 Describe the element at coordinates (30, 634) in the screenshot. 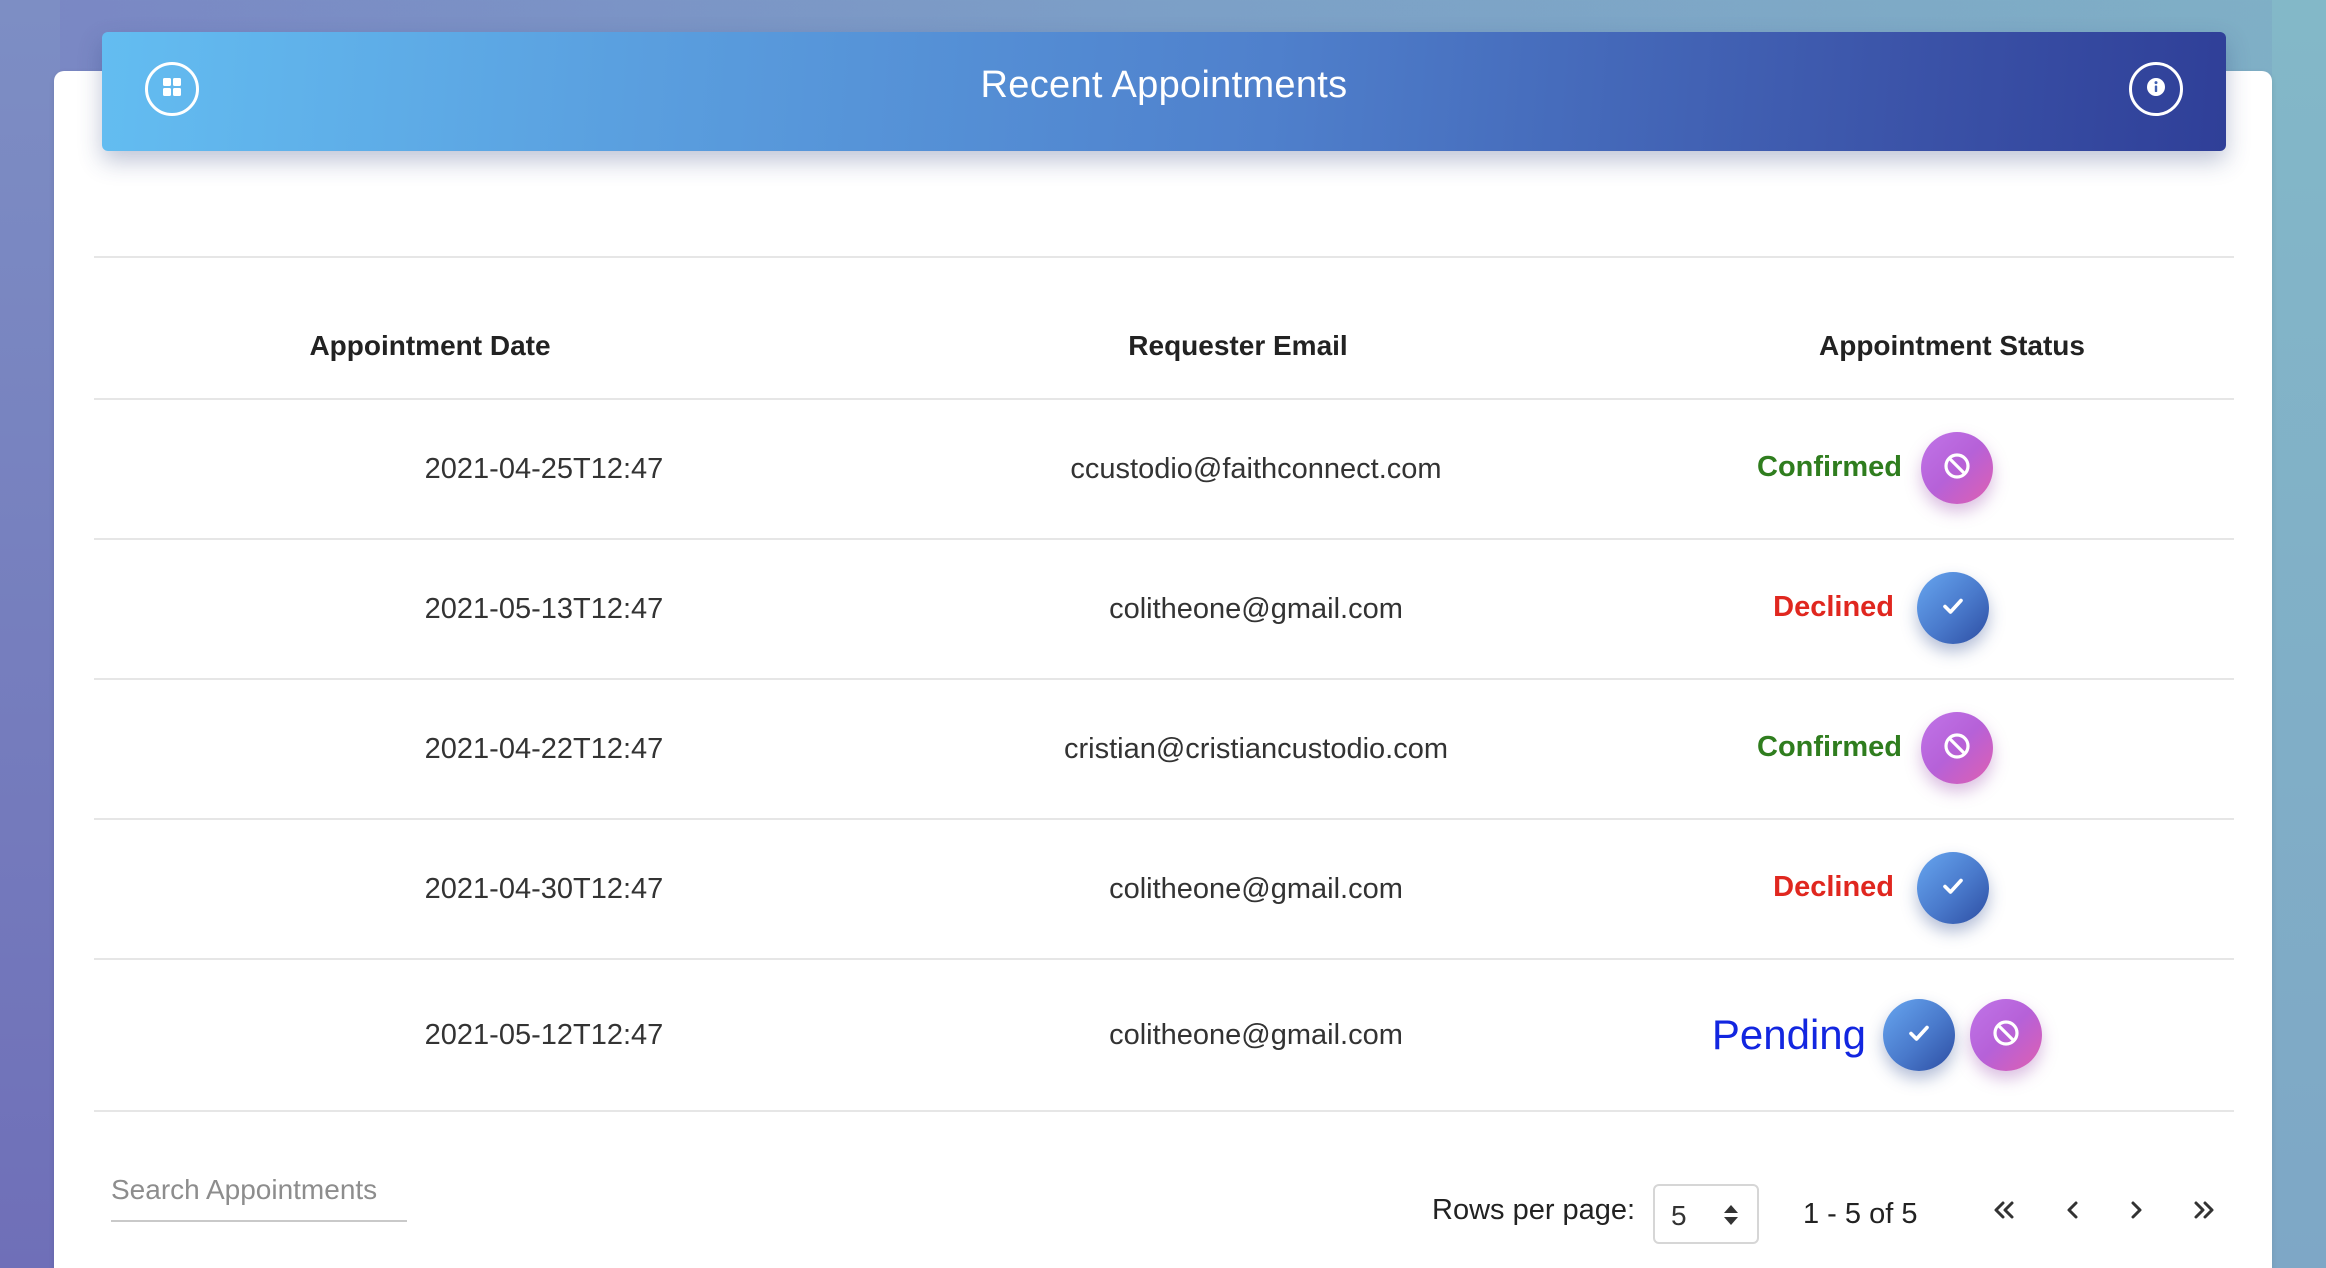

I see `background-left` at that location.